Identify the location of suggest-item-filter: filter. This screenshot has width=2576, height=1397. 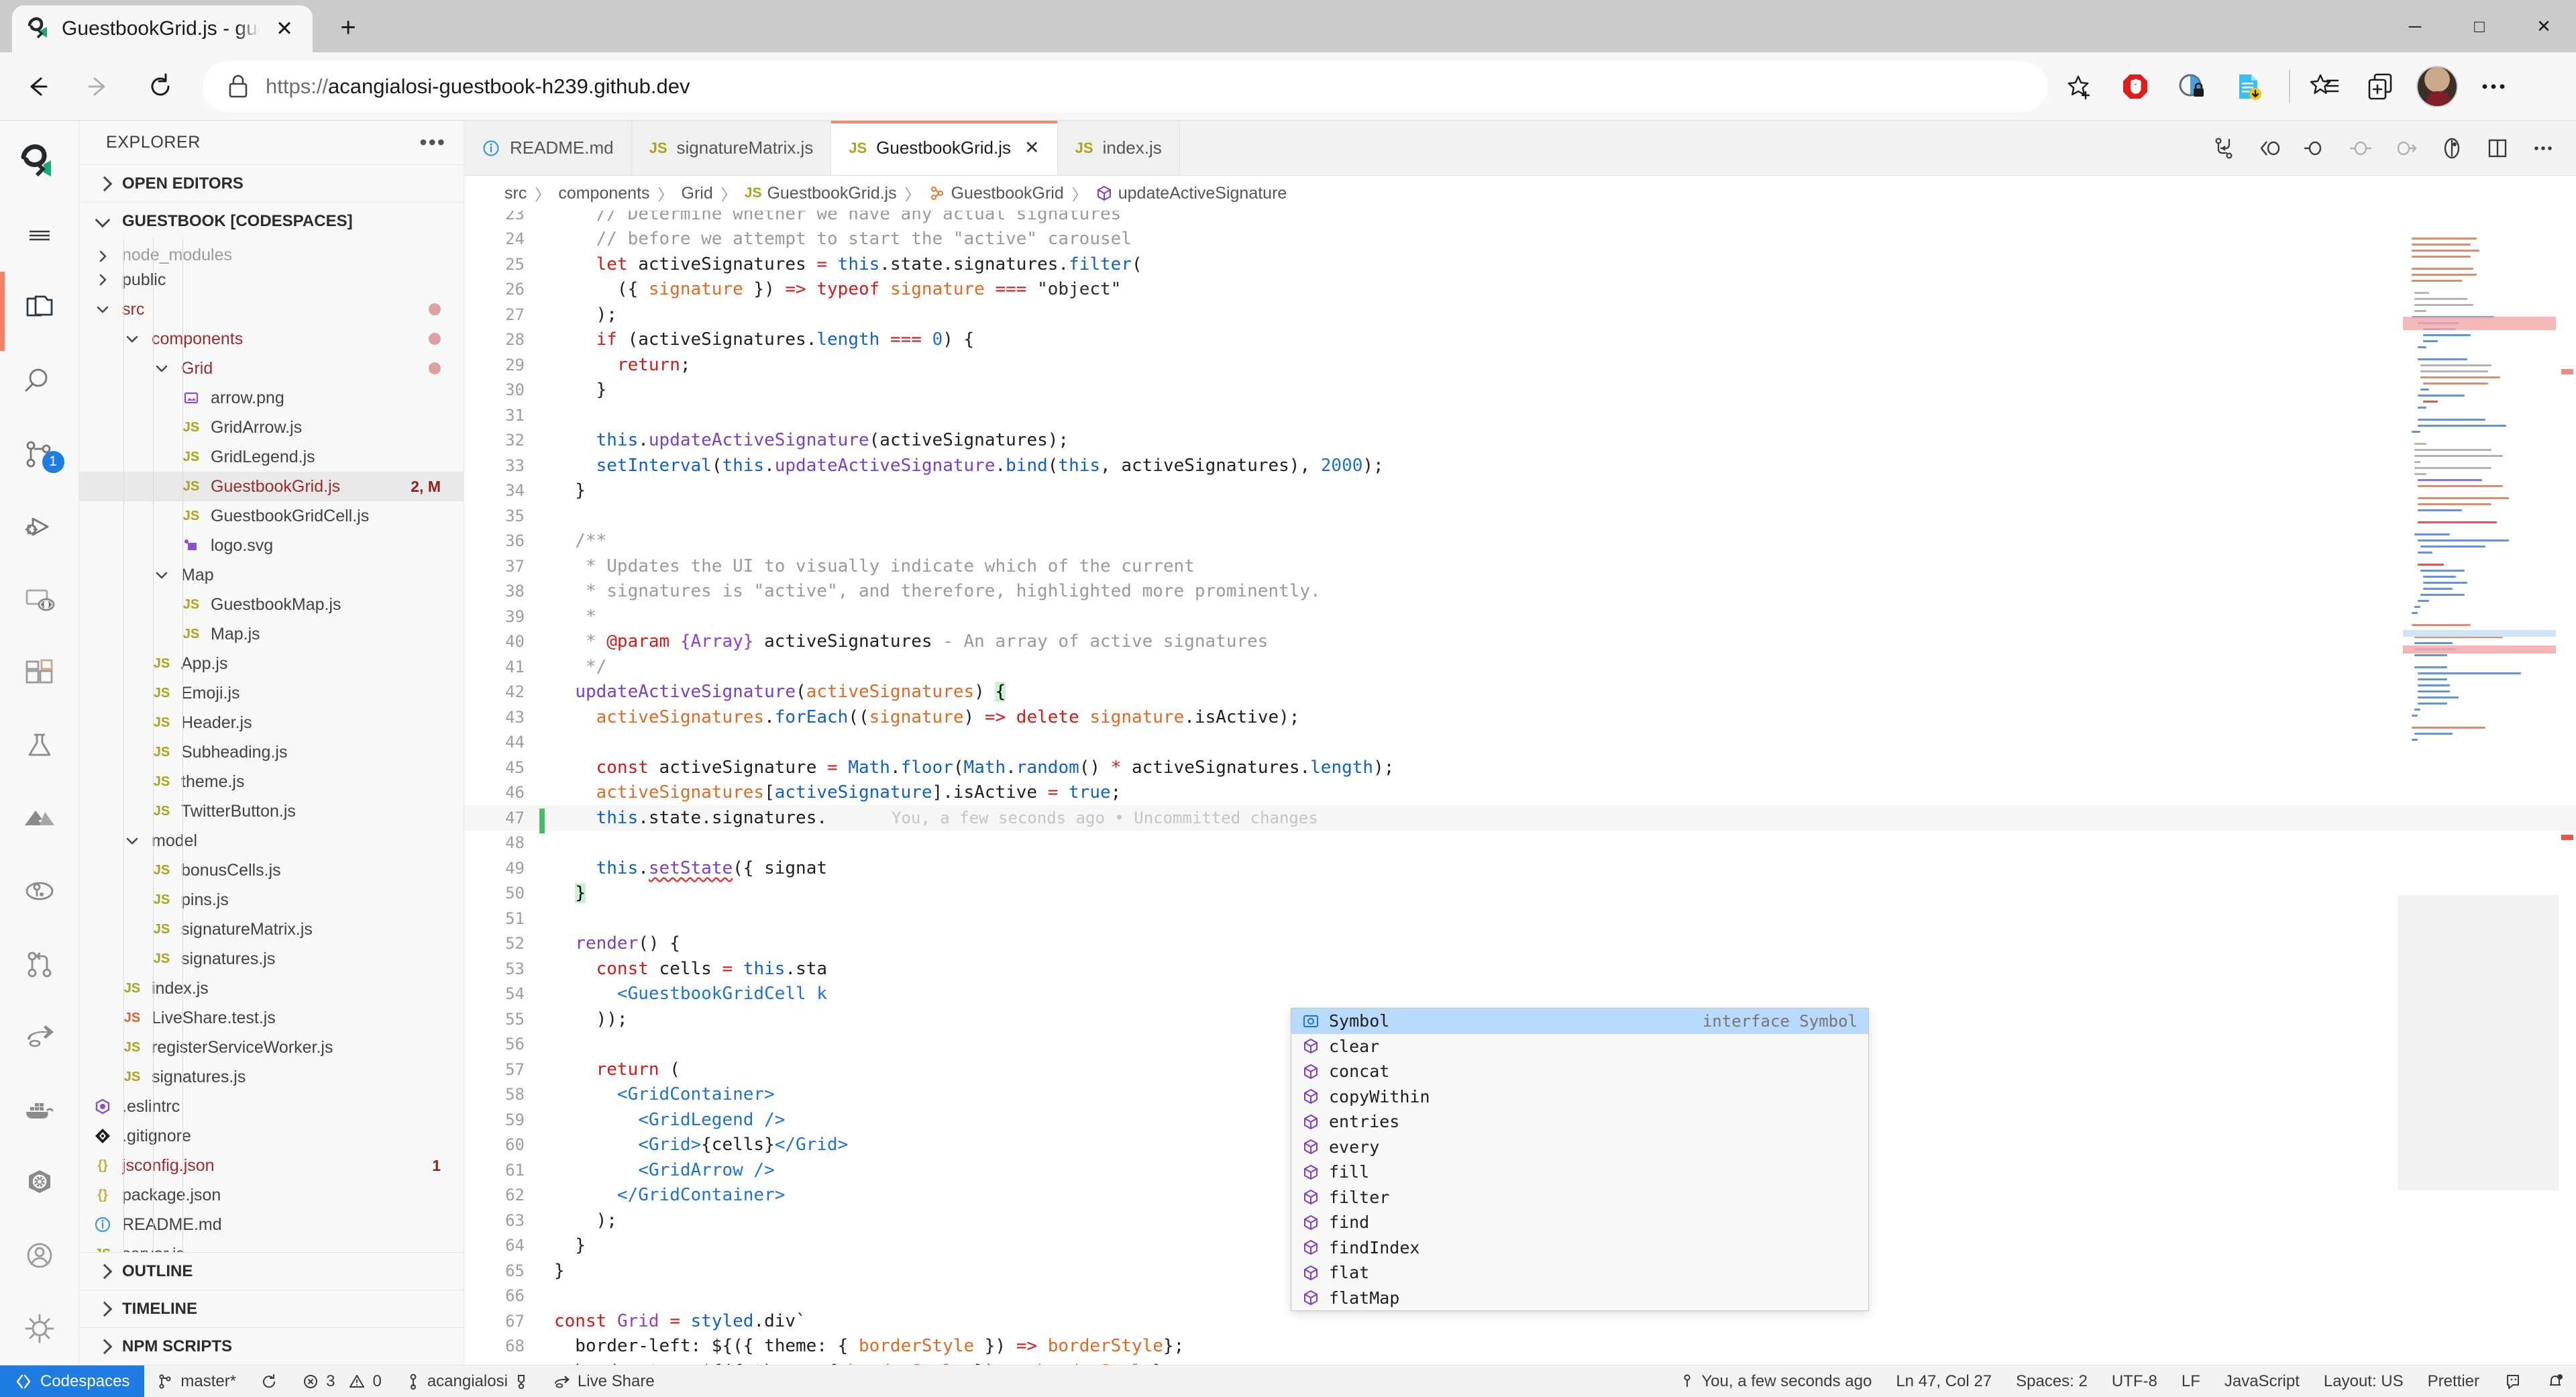
(1579, 1198).